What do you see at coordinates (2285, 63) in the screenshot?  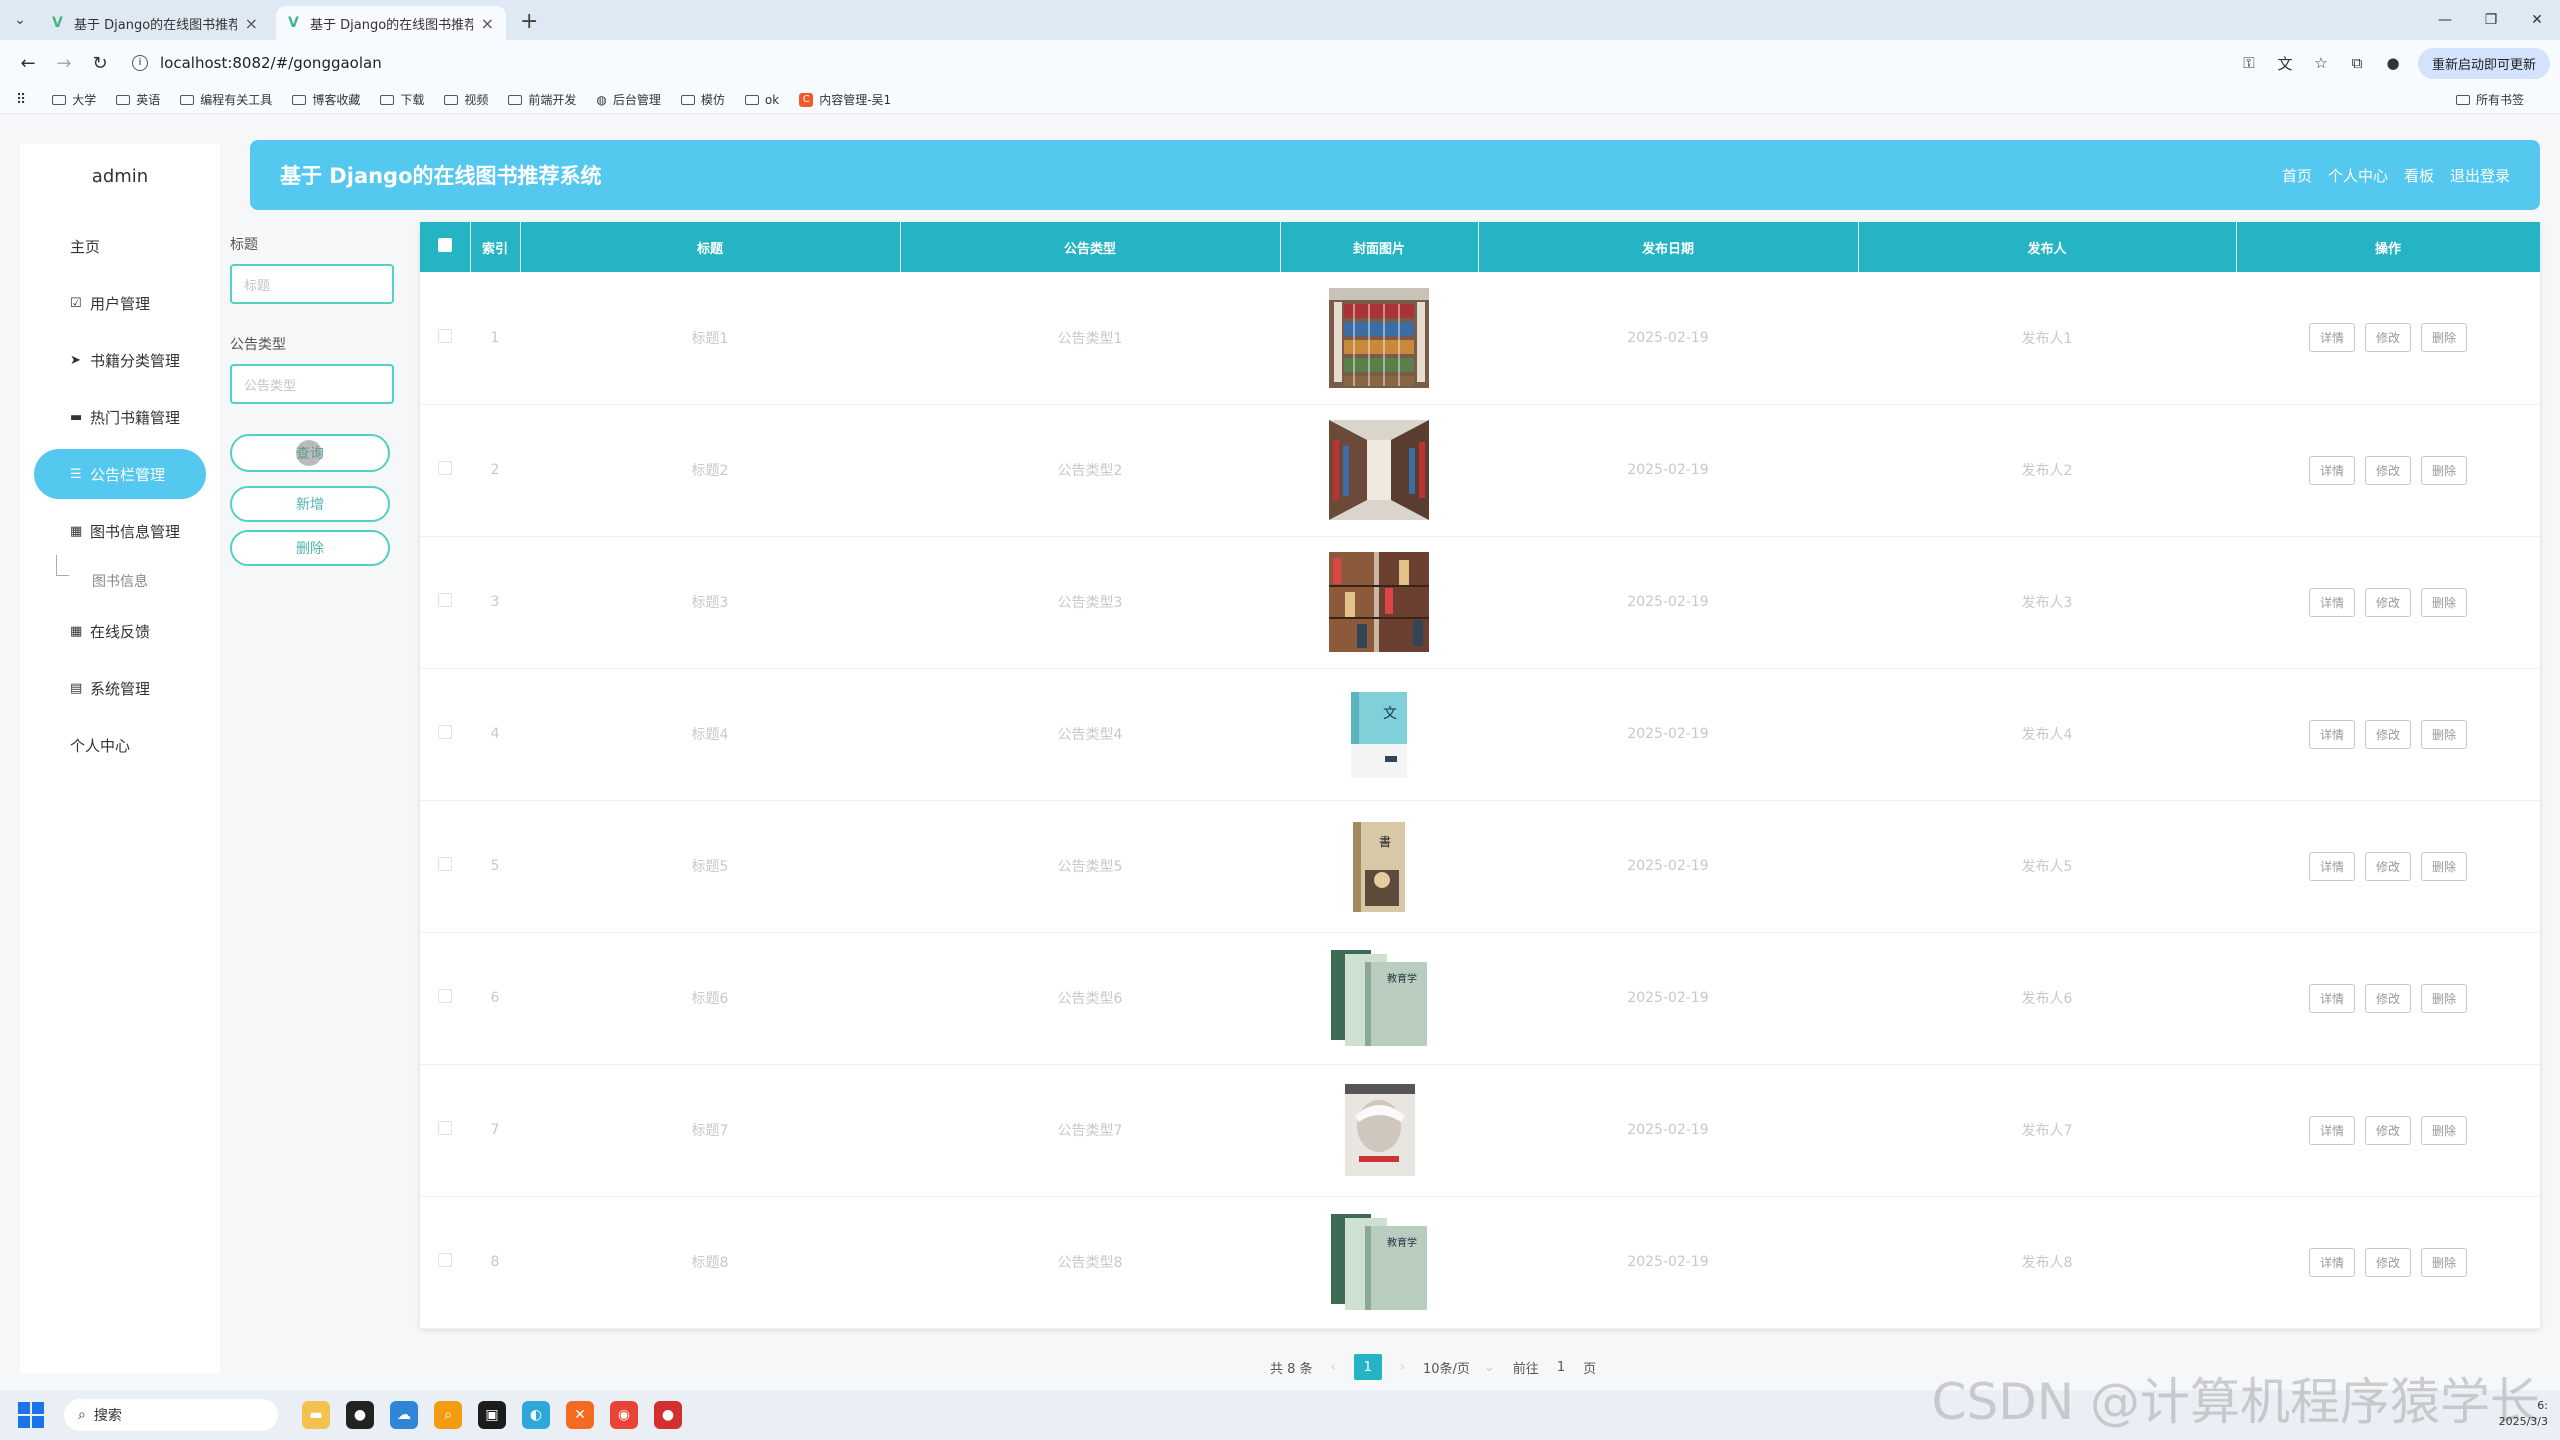 I see `translate-icon: 文` at bounding box center [2285, 63].